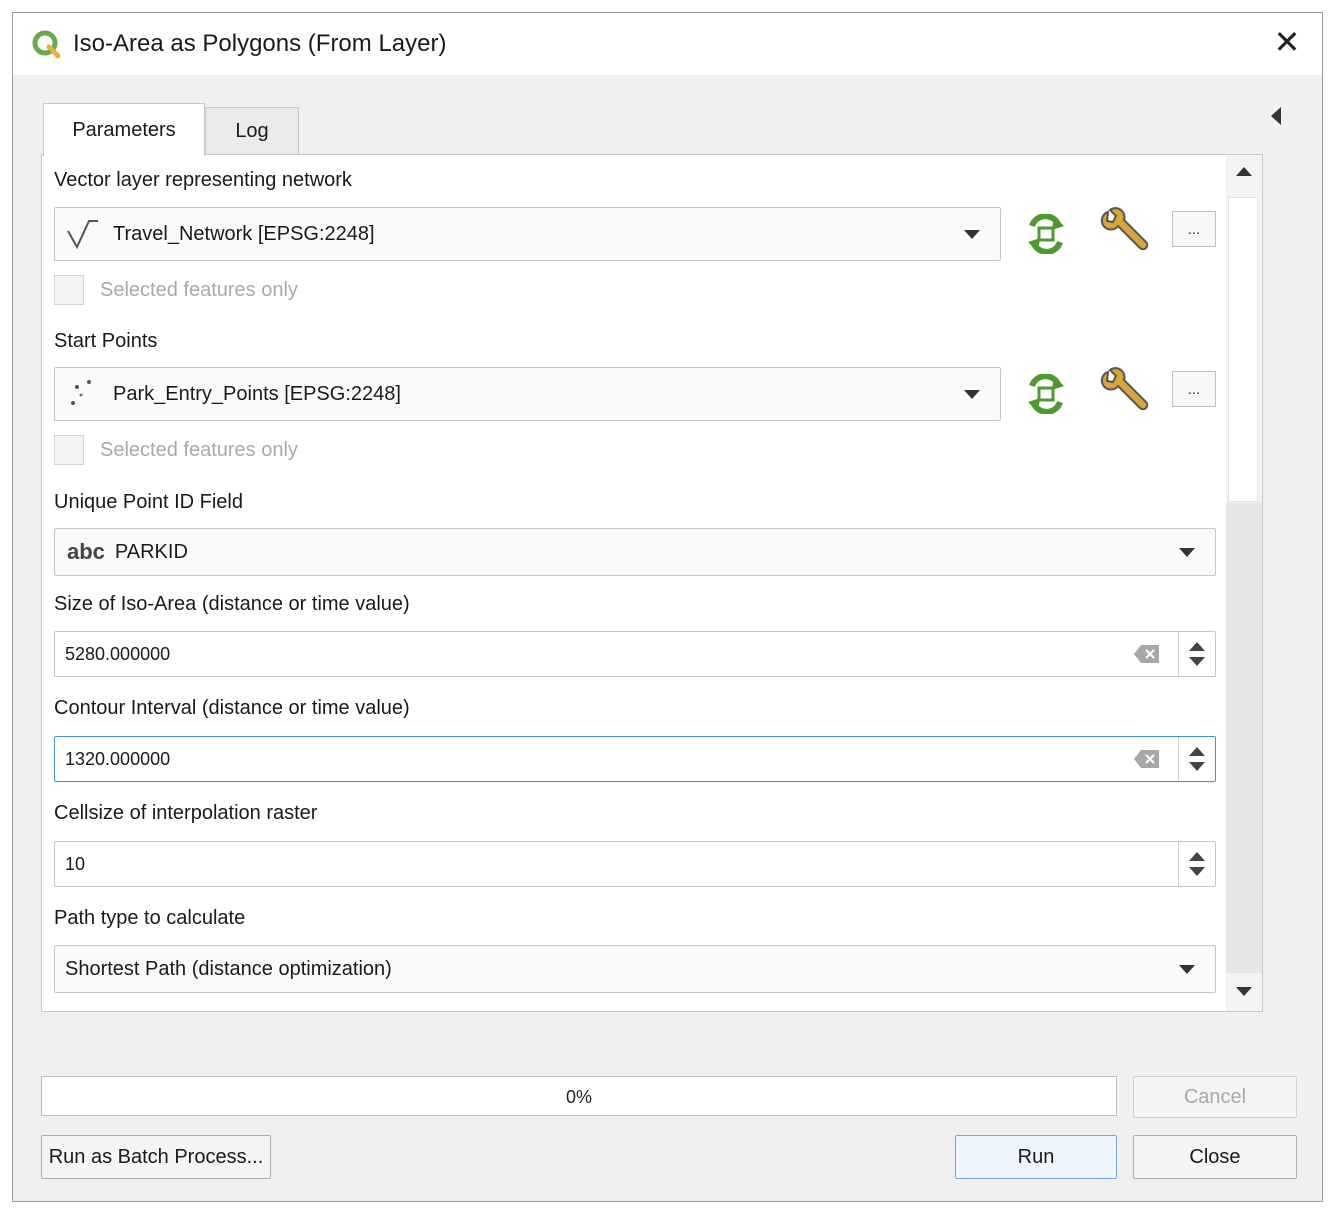  I want to click on progress-text: 0%, so click(578, 1097).